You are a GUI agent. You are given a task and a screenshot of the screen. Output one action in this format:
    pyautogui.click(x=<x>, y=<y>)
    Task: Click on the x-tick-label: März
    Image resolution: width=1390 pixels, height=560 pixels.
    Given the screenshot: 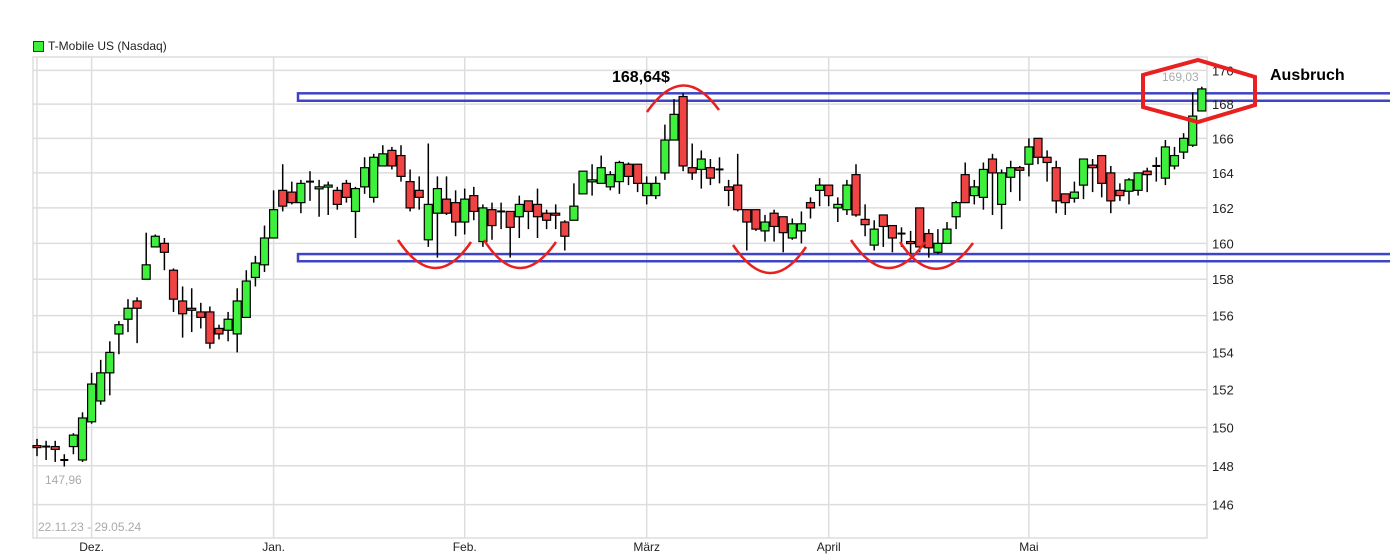 What is the action you would take?
    pyautogui.click(x=646, y=547)
    